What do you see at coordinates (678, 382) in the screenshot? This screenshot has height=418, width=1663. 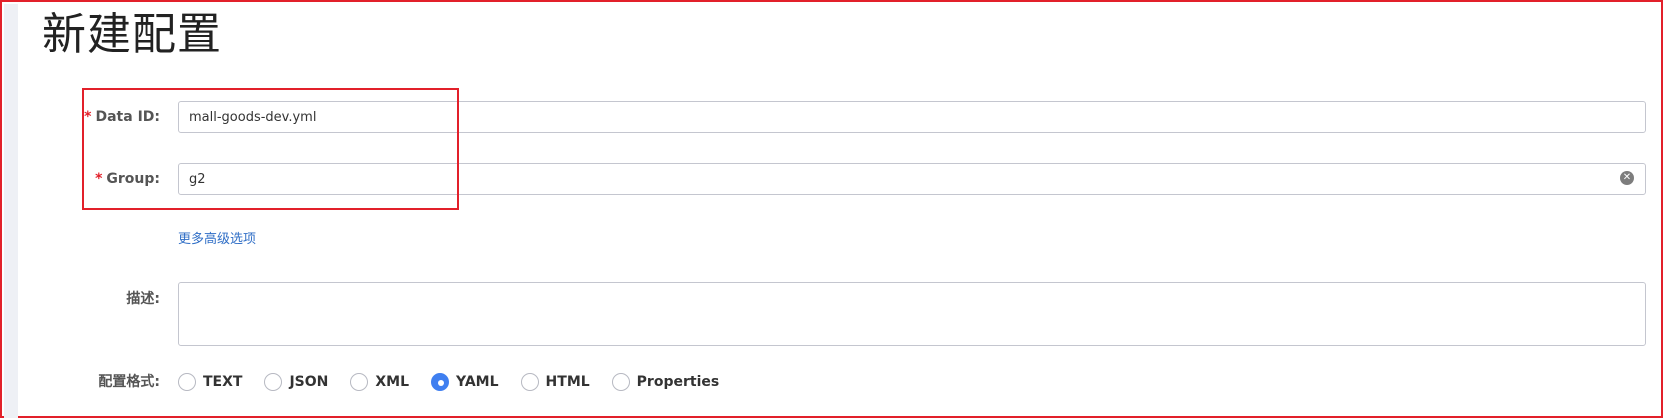 I see `radio-label: Properties` at bounding box center [678, 382].